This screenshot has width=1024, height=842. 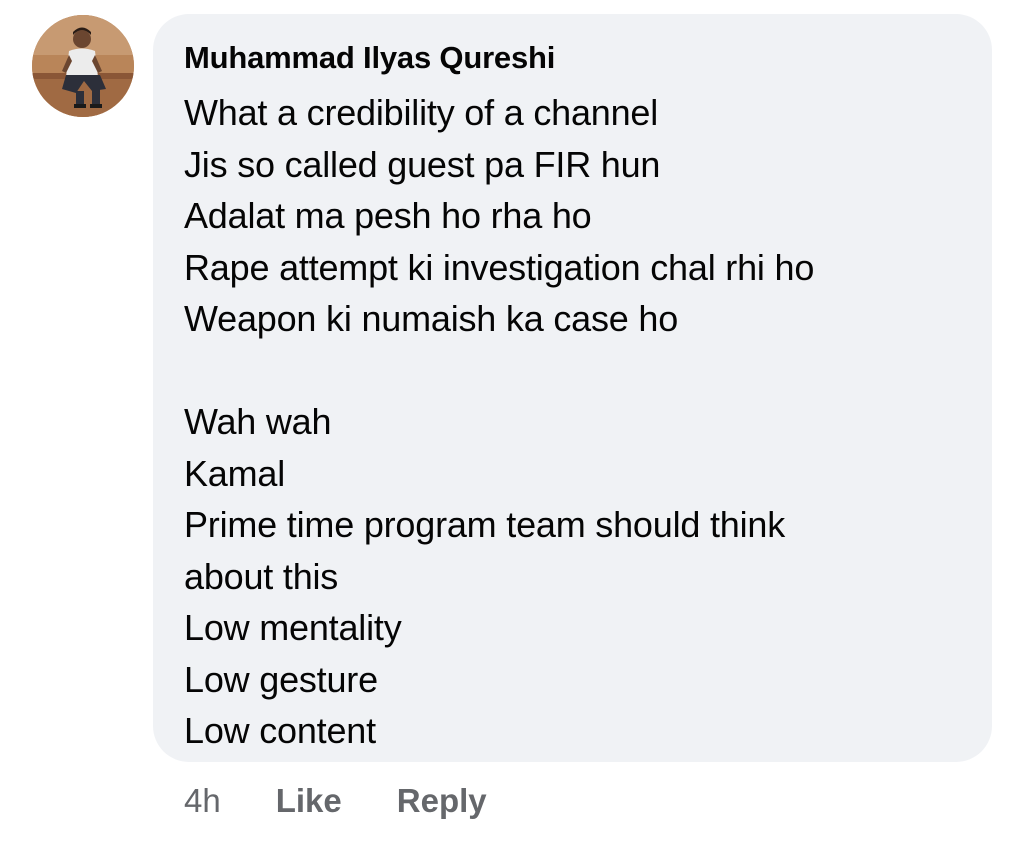 I want to click on comment-line: What a credibility of a channel, so click(x=421, y=112).